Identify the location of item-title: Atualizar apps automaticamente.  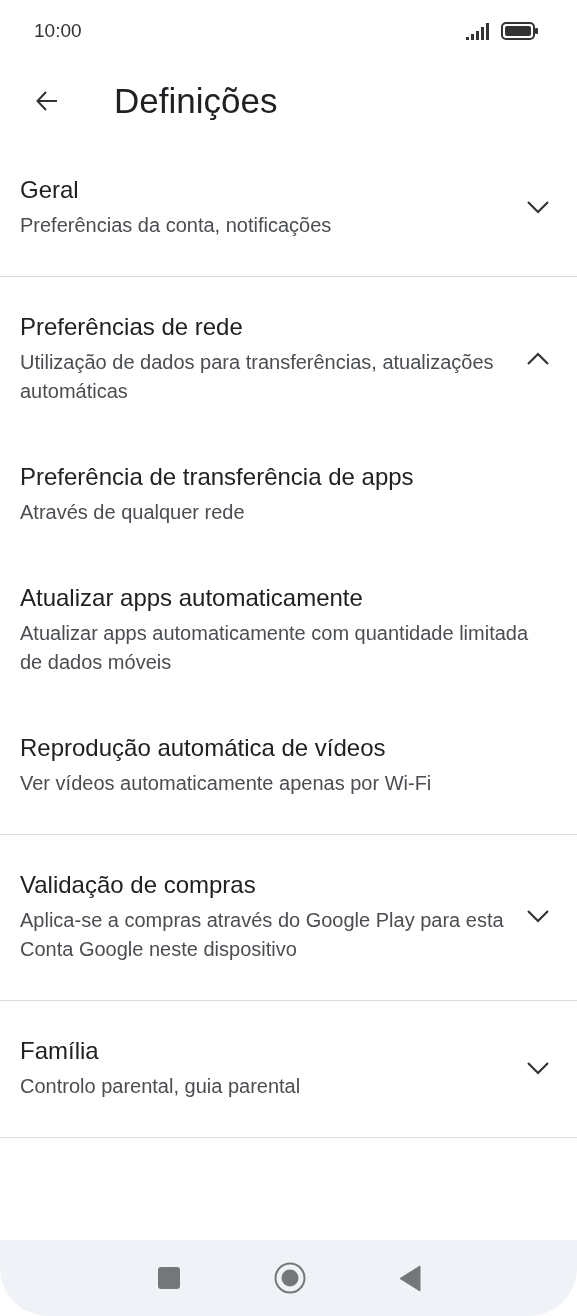
(192, 598).